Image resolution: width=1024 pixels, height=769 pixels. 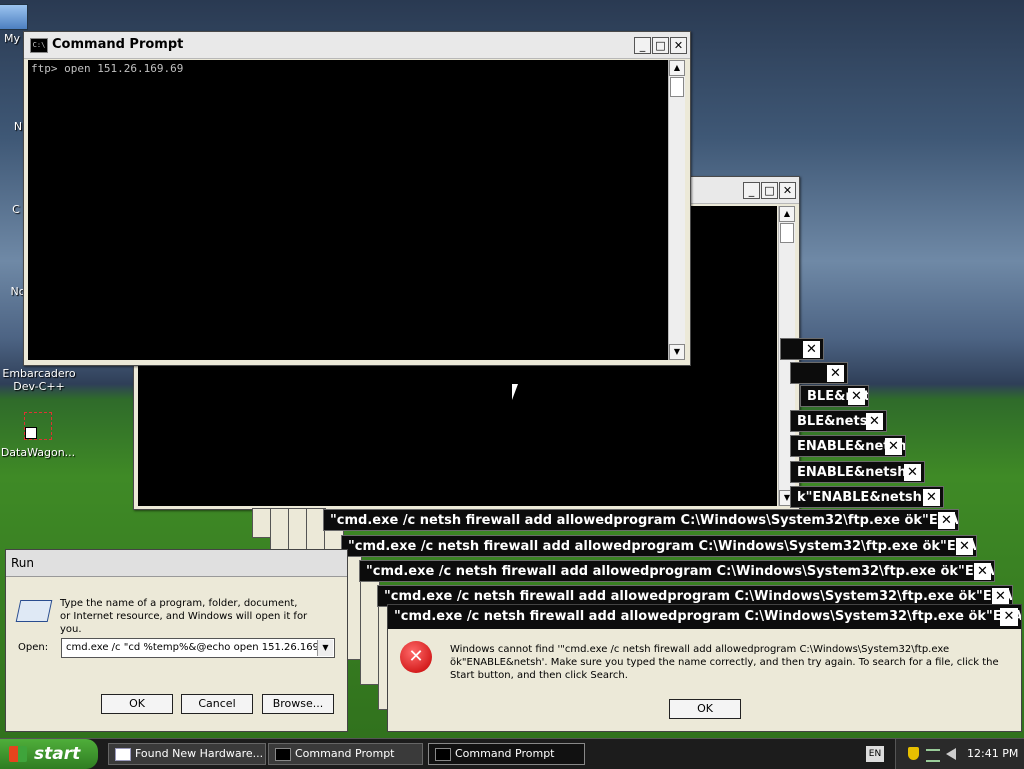 What do you see at coordinates (18, 754) in the screenshot?
I see `windows-logo-icon` at bounding box center [18, 754].